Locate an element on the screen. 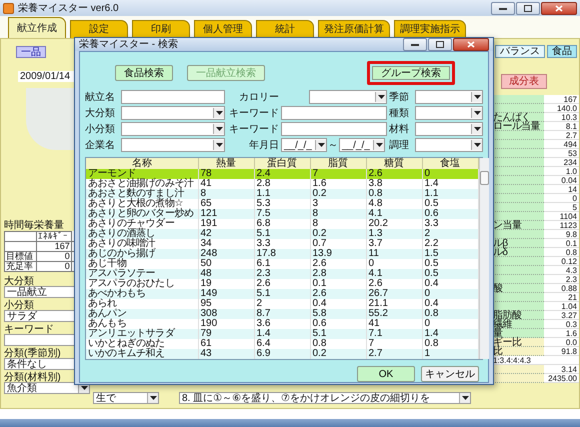 Image resolution: width=580 pixels, height=427 pixels. table-cell: 2435.00 is located at coordinates (561, 378).